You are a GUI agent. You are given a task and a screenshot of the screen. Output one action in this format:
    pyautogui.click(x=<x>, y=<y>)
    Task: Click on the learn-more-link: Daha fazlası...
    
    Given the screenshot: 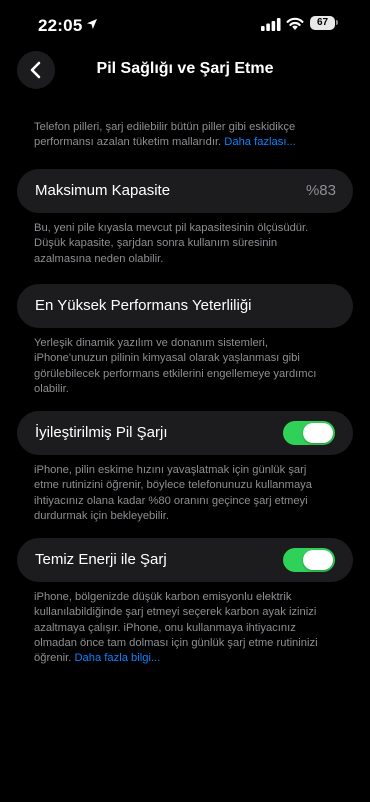 What is the action you would take?
    pyautogui.click(x=260, y=142)
    